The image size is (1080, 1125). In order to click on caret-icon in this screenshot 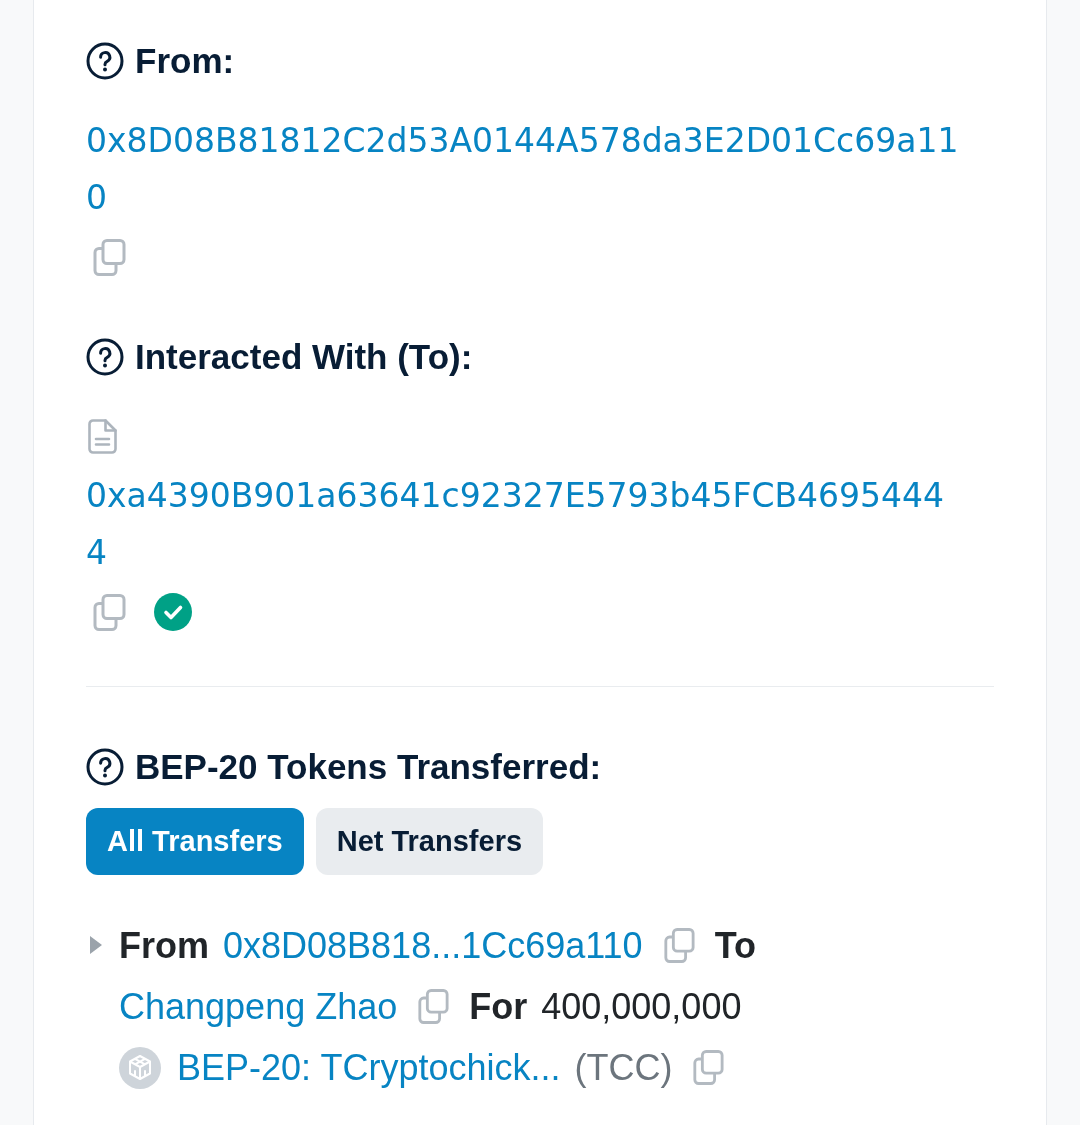, I will do `click(96, 945)`.